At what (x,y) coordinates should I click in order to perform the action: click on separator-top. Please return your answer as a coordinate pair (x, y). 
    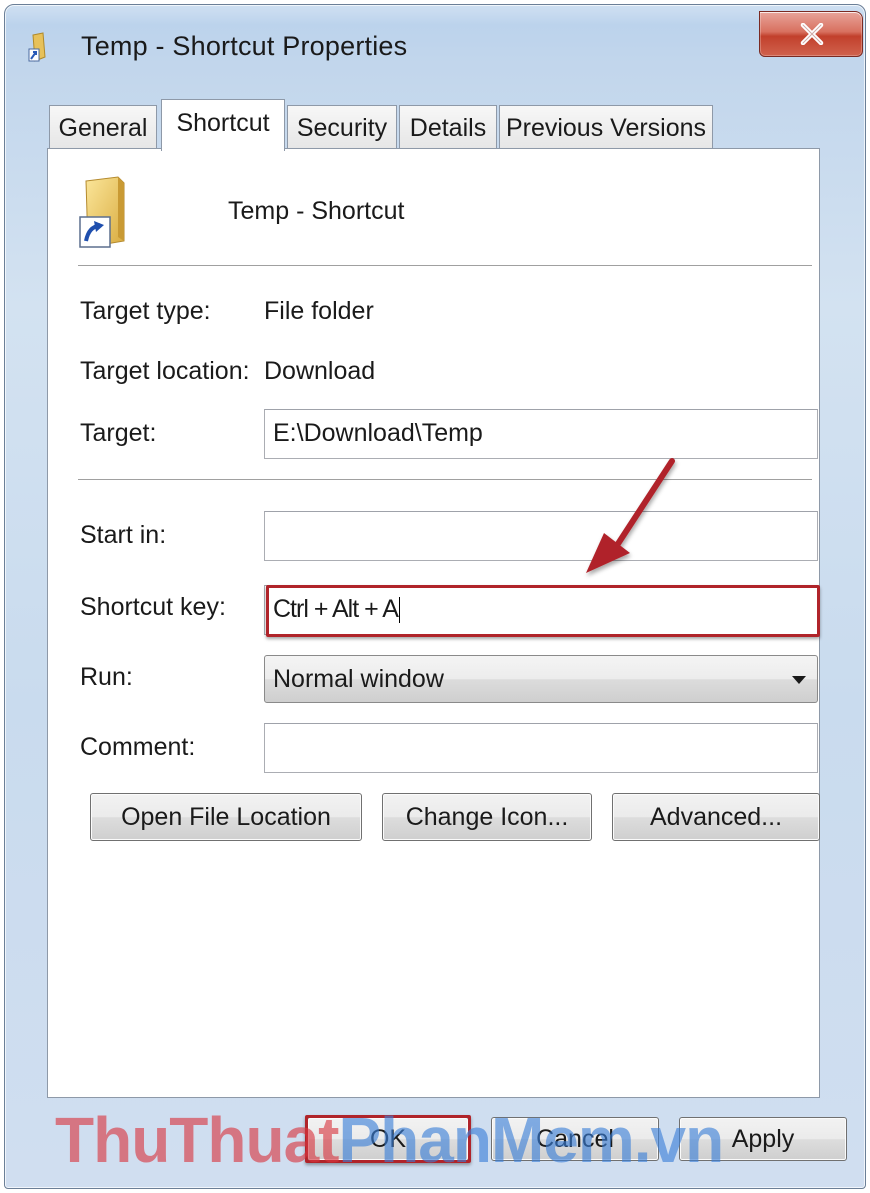
    Looking at the image, I should click on (445, 266).